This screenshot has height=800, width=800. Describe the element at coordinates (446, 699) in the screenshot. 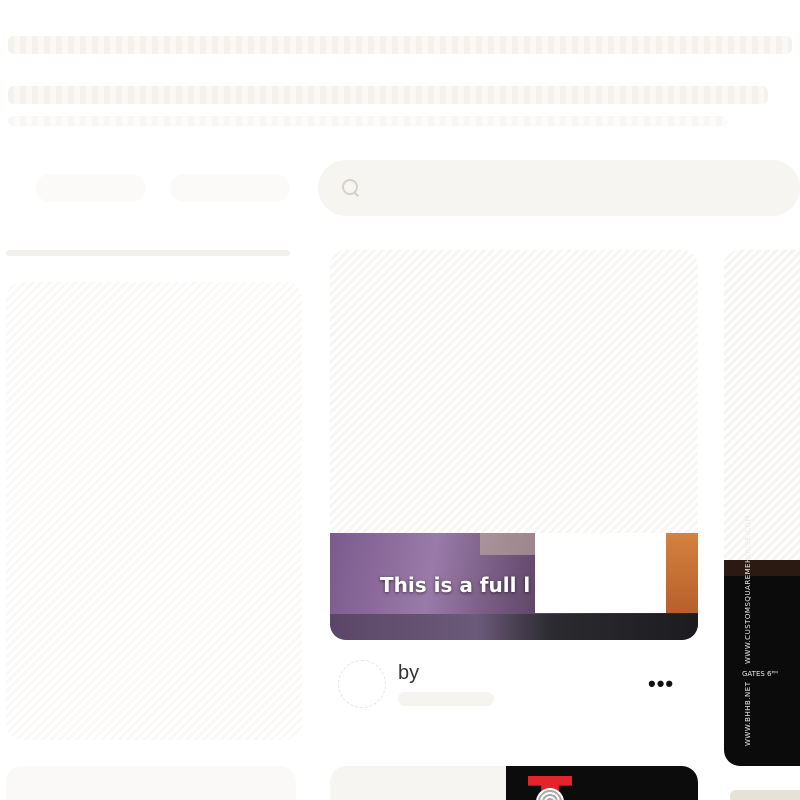

I see `author-name` at that location.